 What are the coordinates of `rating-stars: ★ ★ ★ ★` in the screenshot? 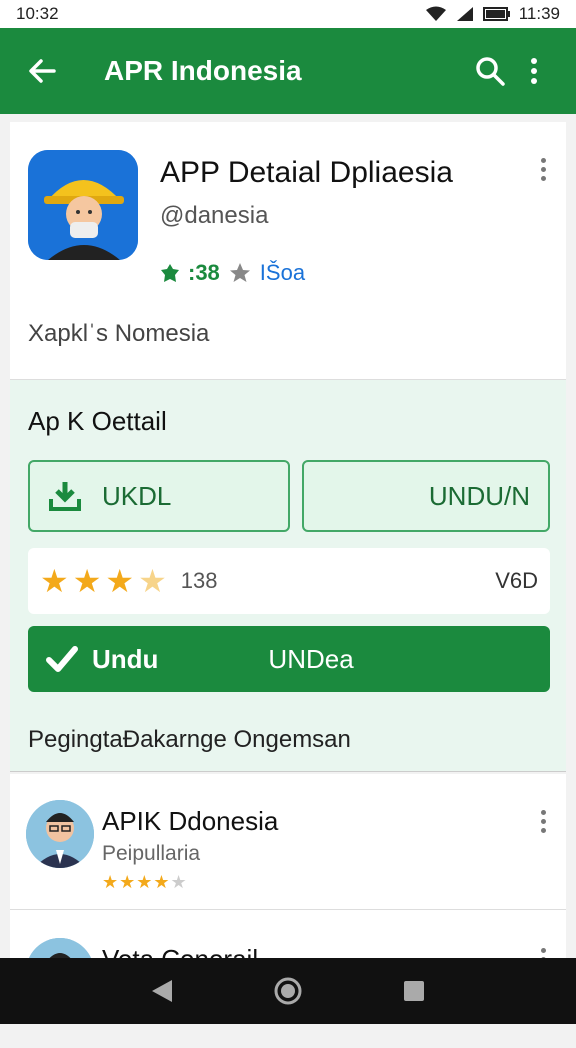 It's located at (103, 581).